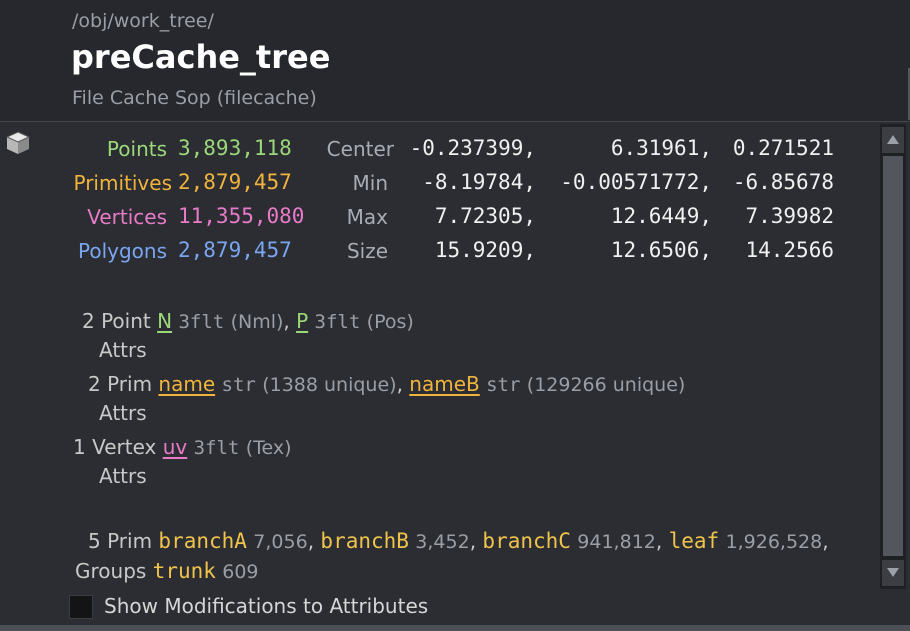  I want to click on group-branchC: branchC, so click(526, 541).